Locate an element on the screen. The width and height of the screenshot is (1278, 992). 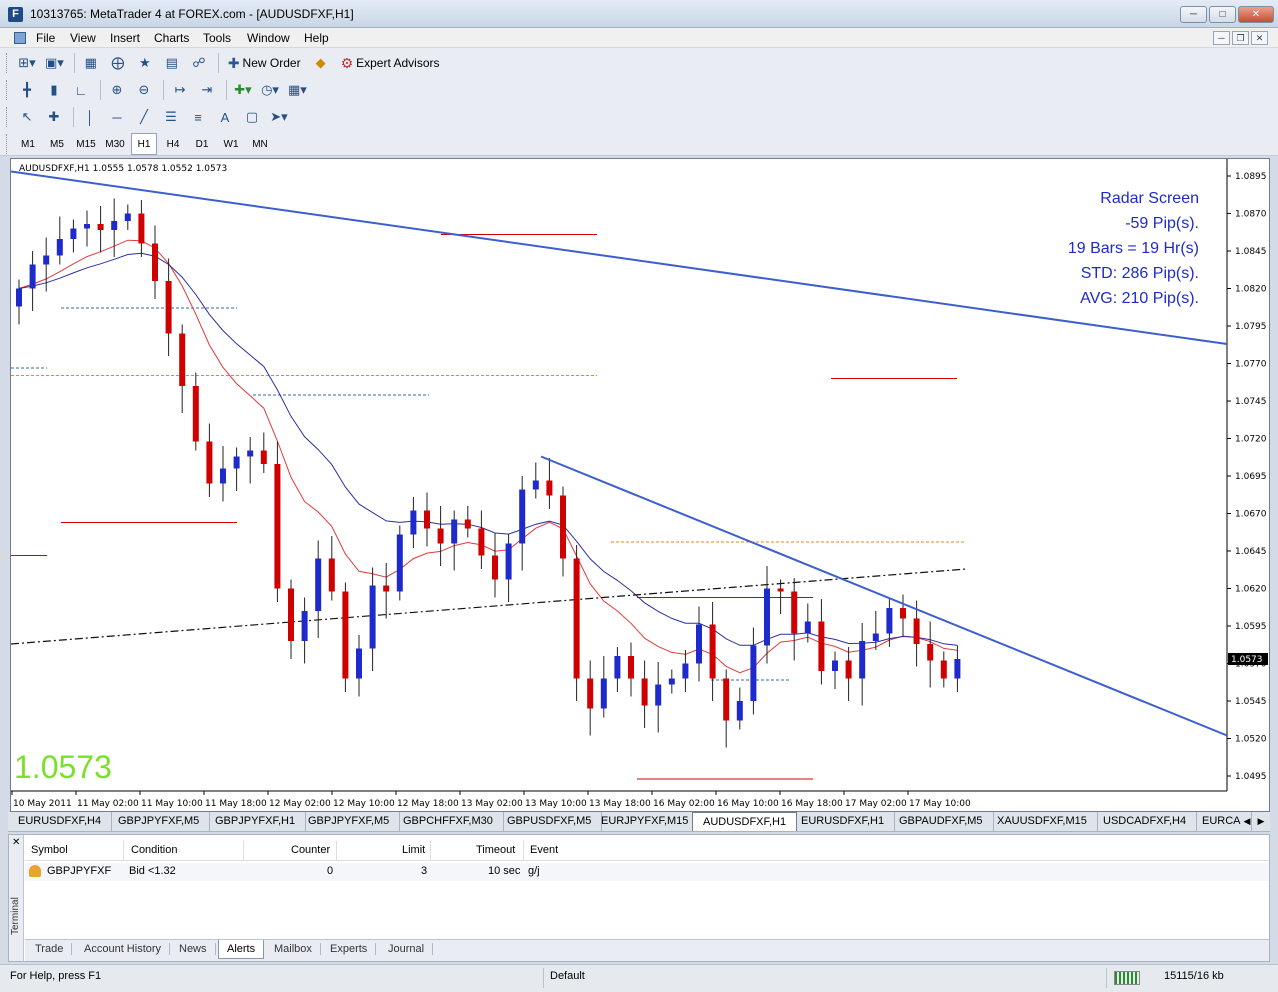
column-condition: Condition is located at coordinates (154, 850).